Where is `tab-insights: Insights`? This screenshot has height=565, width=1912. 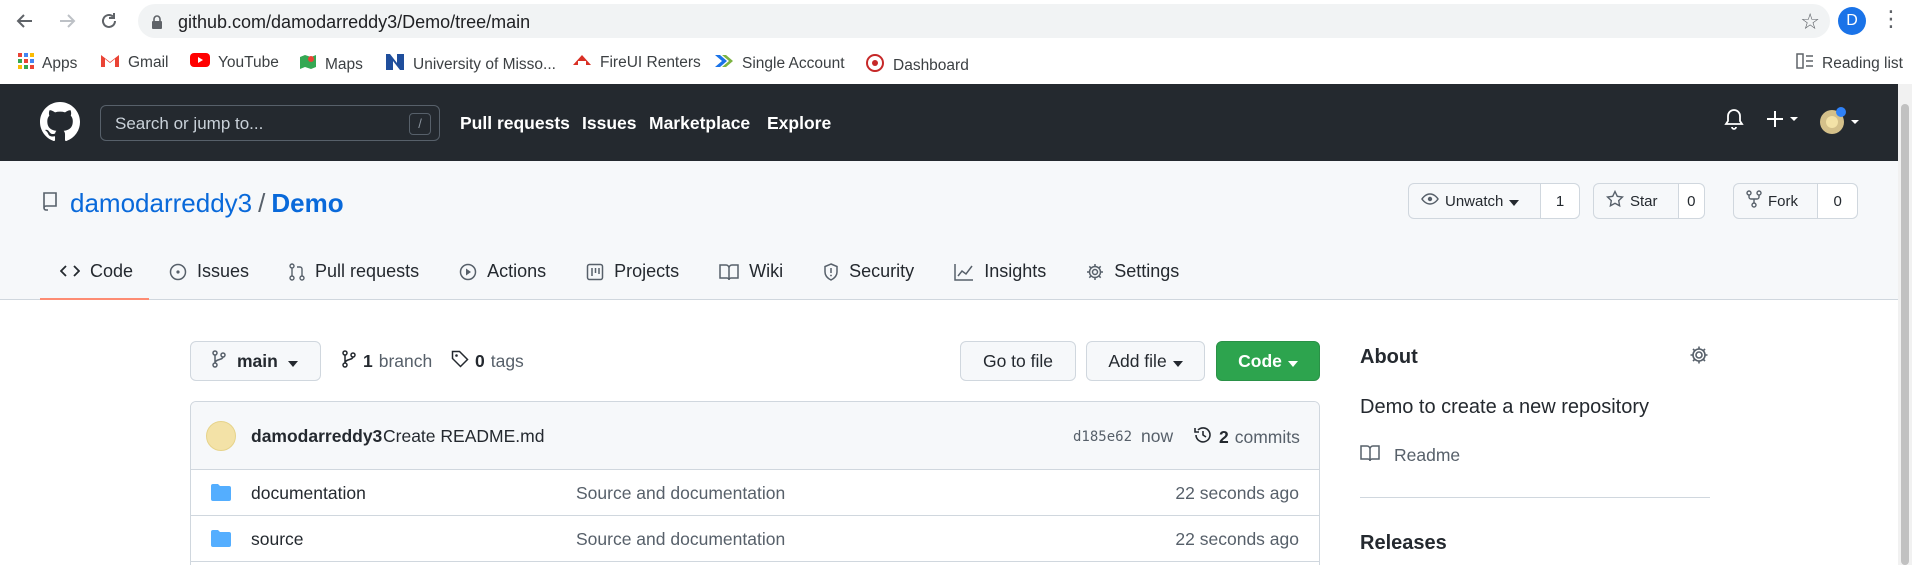 tab-insights: Insights is located at coordinates (1000, 278).